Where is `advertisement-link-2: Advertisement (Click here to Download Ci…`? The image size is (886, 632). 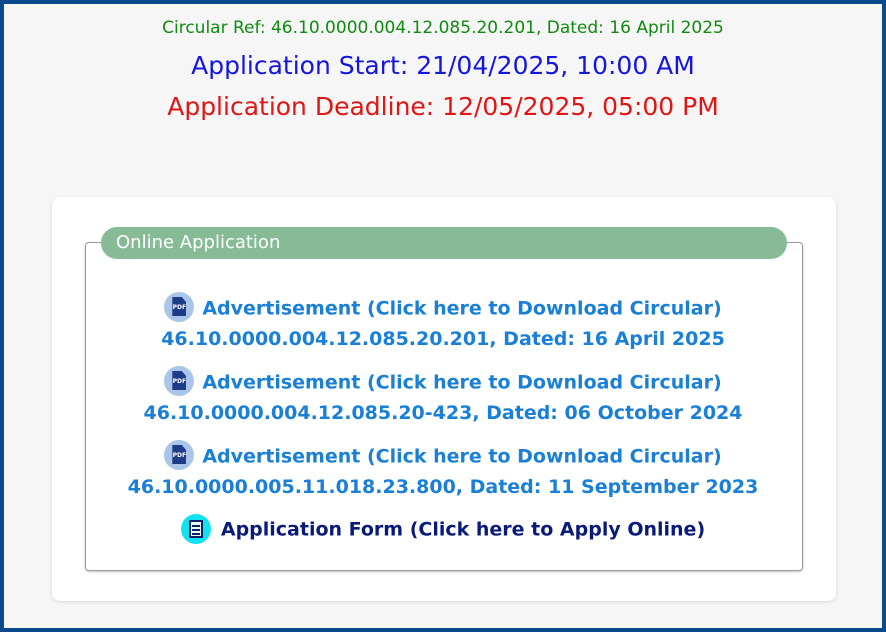
advertisement-link-2: Advertisement (Click here to Download Ci… is located at coordinates (461, 383).